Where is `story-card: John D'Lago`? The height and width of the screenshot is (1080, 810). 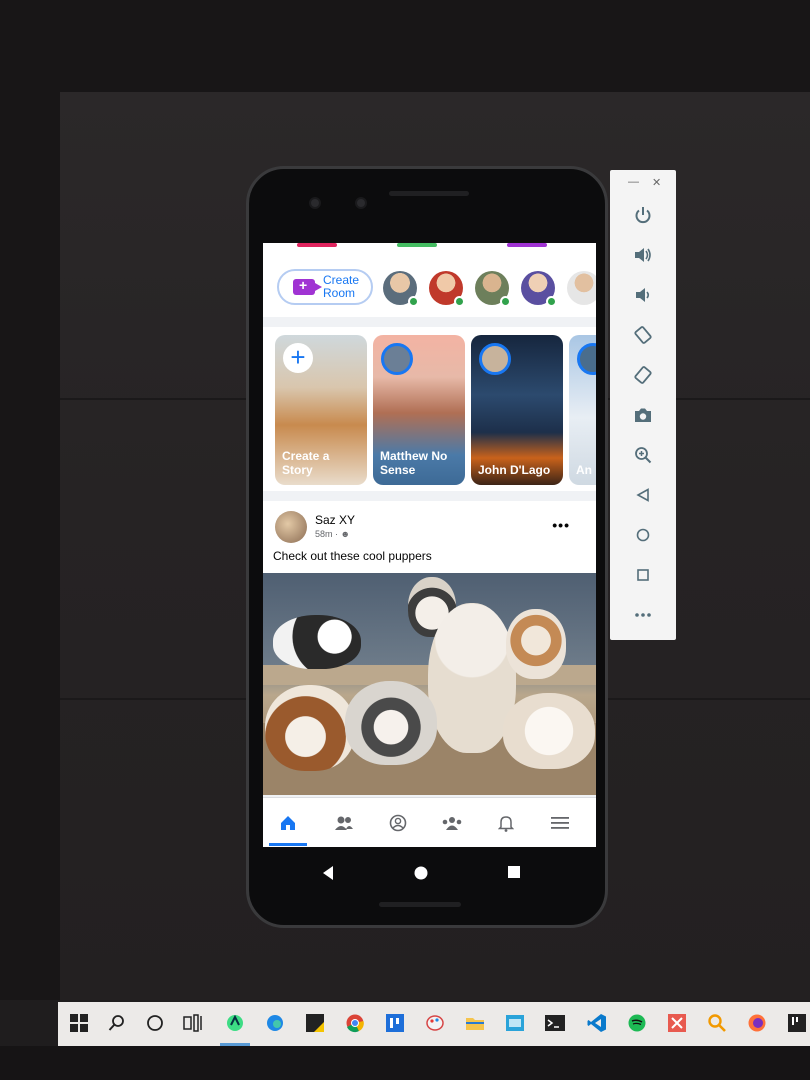
story-card: John D'Lago is located at coordinates (517, 410).